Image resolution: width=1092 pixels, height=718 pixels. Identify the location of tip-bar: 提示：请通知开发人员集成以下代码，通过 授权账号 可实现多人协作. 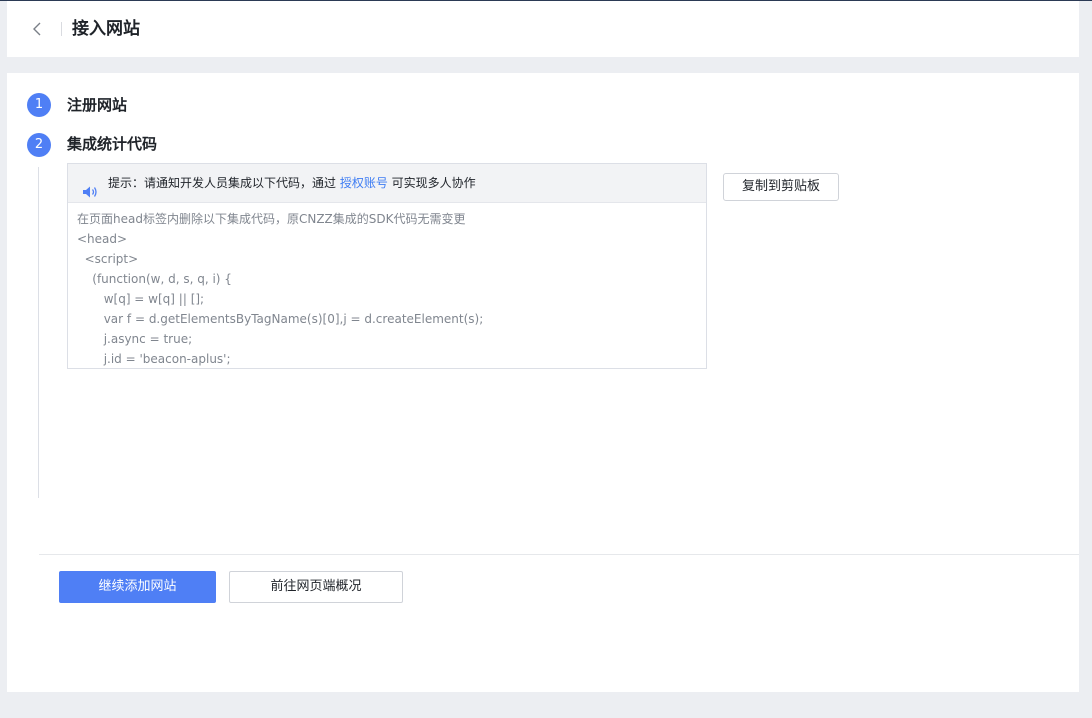
(387, 183).